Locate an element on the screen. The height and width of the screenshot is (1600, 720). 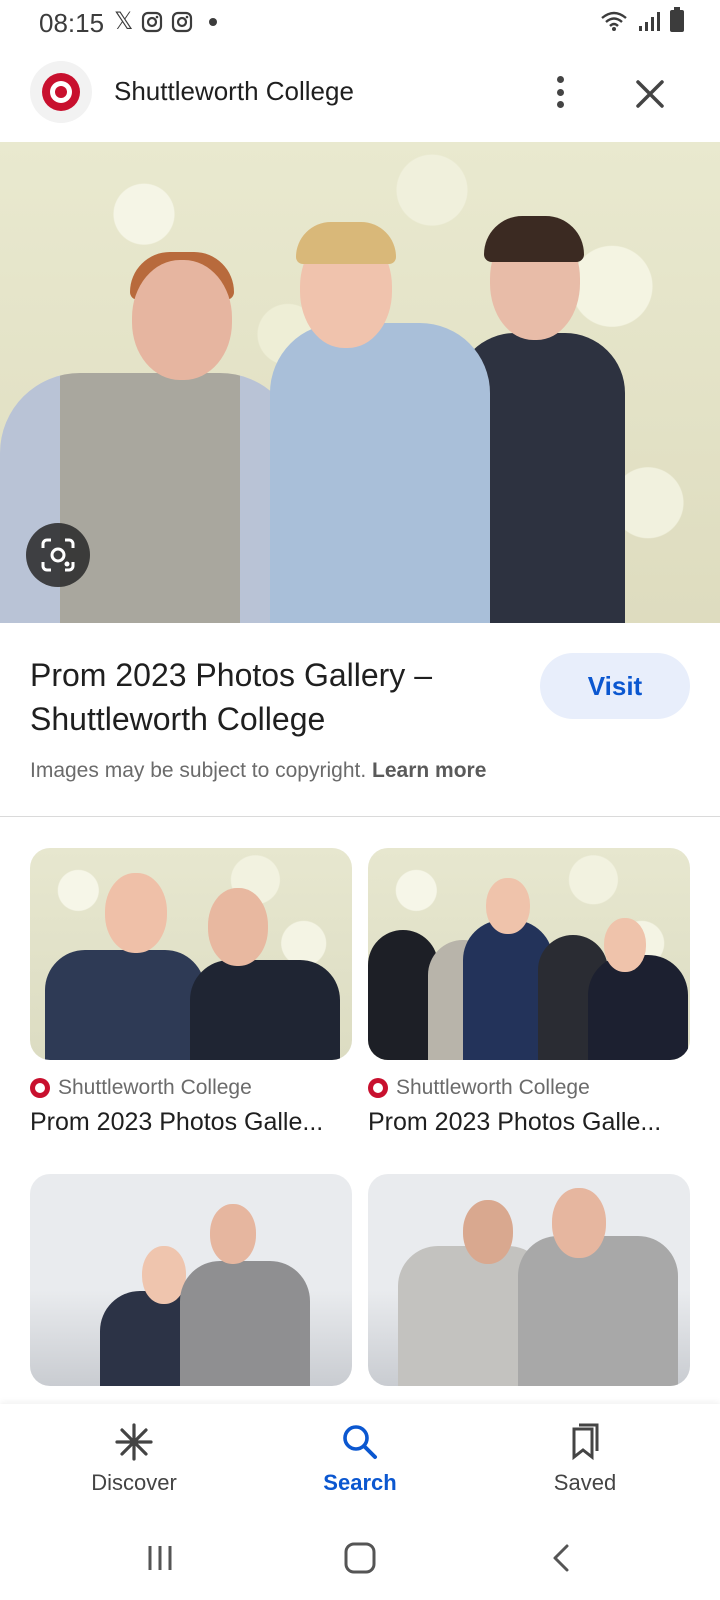
back-icon is located at coordinates (561, 1558).